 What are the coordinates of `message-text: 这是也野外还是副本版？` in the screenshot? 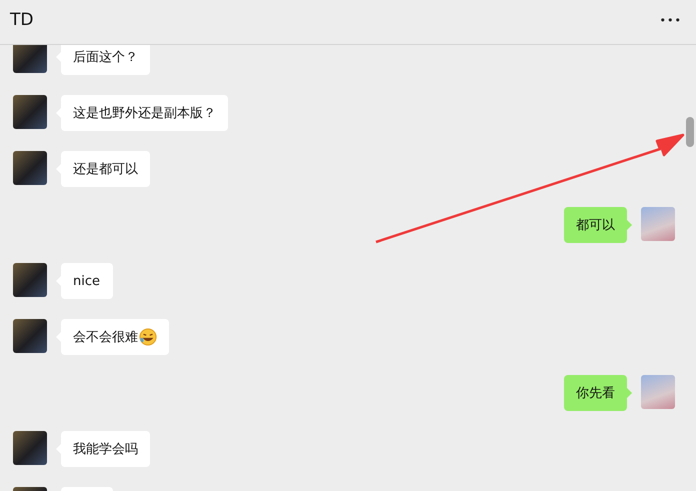 It's located at (144, 113).